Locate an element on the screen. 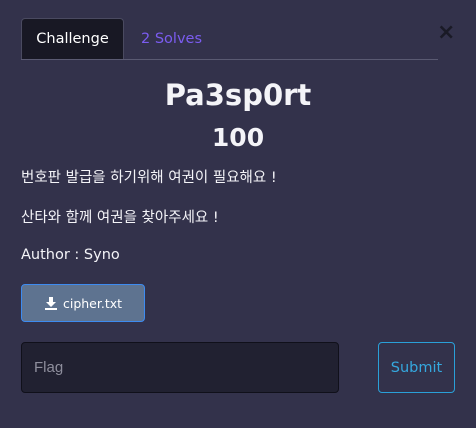  download-file-button: cipher.txt is located at coordinates (83, 303).